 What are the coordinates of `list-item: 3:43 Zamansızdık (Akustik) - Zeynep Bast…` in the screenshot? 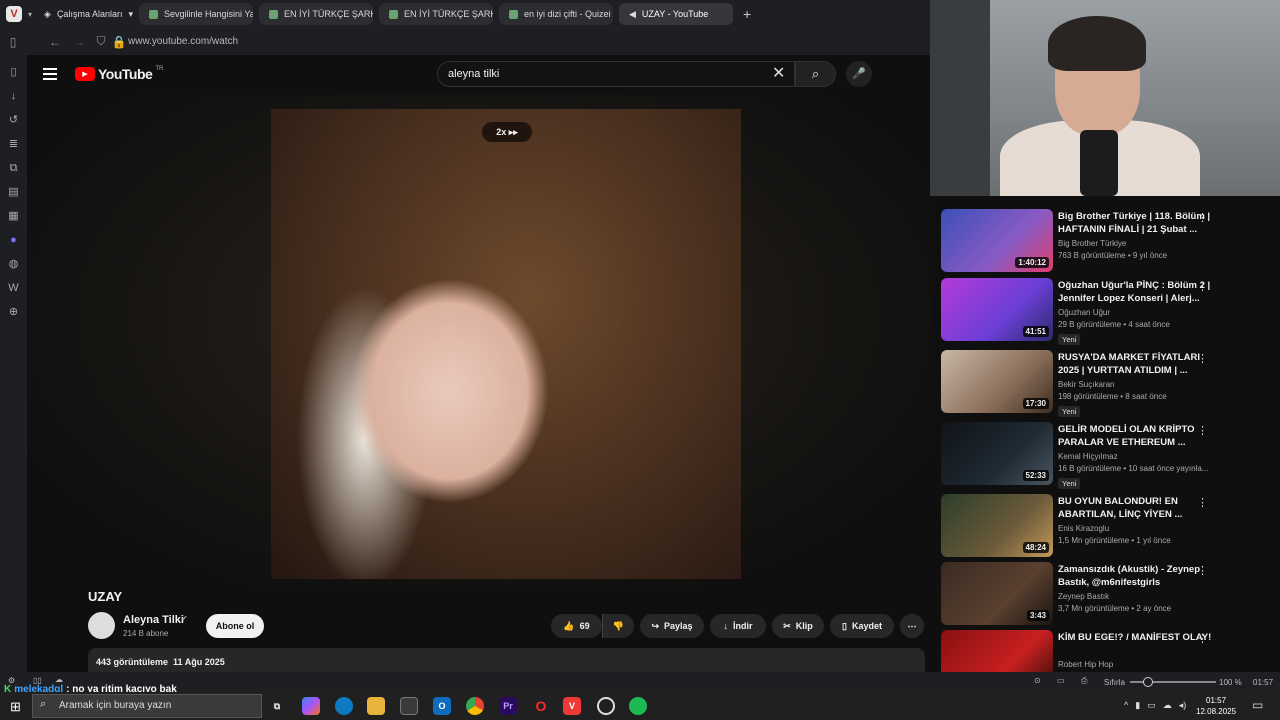 It's located at (1106, 594).